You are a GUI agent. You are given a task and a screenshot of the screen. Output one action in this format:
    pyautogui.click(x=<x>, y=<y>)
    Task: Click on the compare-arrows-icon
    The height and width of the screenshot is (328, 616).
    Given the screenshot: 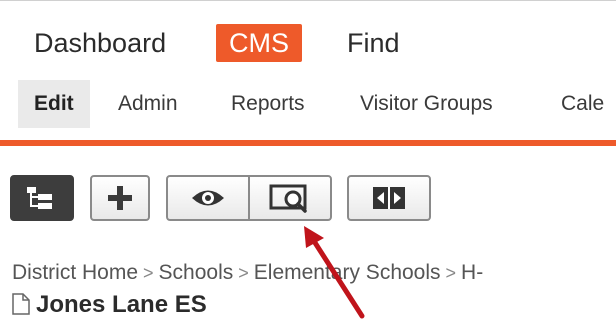 What is the action you would take?
    pyautogui.click(x=389, y=198)
    